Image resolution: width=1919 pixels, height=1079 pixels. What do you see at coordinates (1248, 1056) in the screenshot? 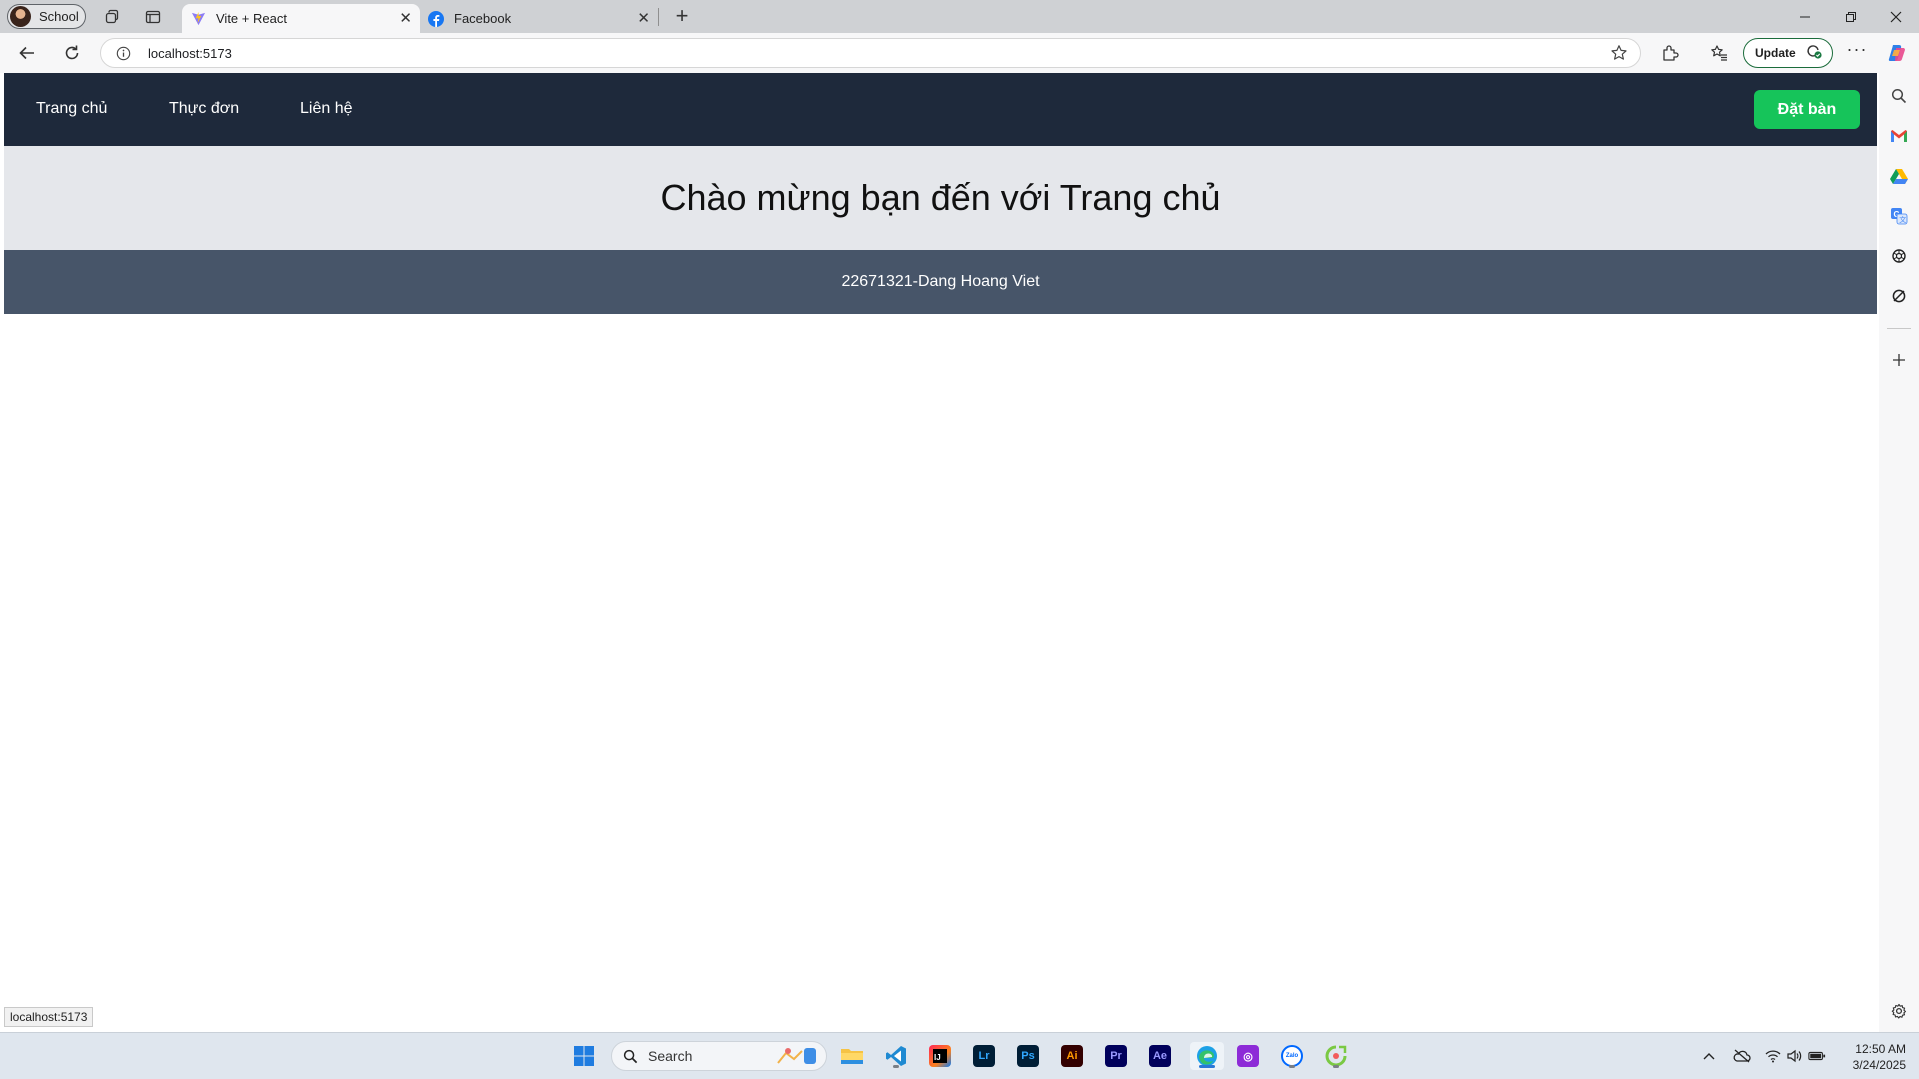
I see `app-icon: ◎` at bounding box center [1248, 1056].